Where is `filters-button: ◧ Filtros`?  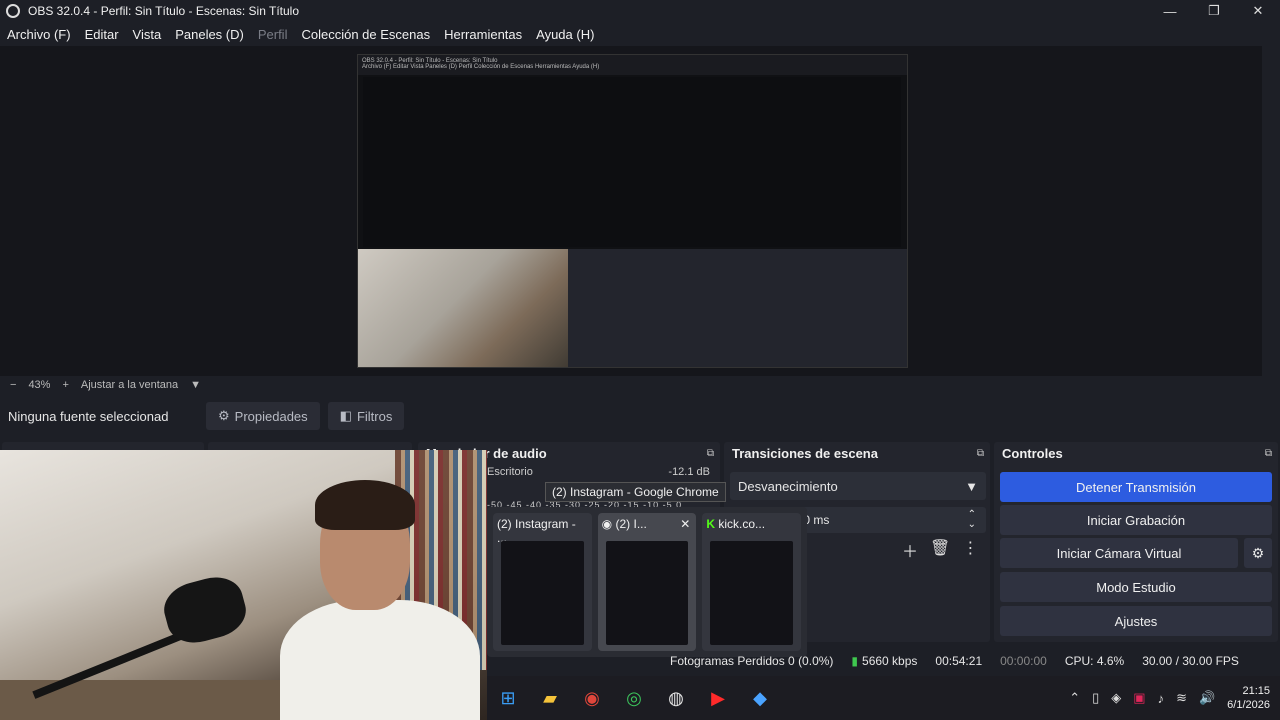 filters-button: ◧ Filtros is located at coordinates (366, 416).